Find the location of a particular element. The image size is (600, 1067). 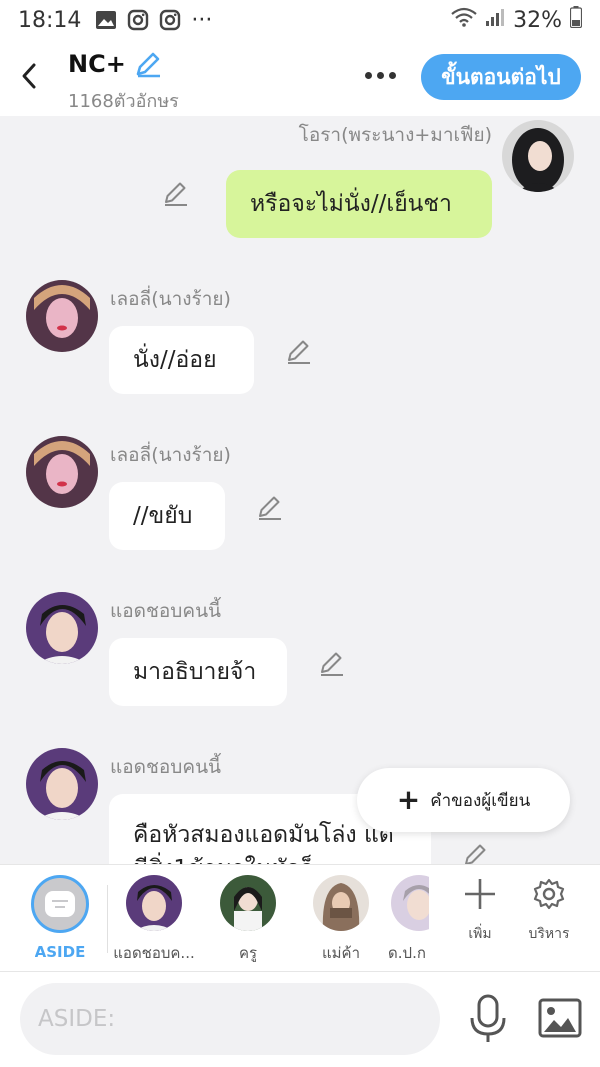

character-count: 1168ตัวอักษร is located at coordinates (123, 101).